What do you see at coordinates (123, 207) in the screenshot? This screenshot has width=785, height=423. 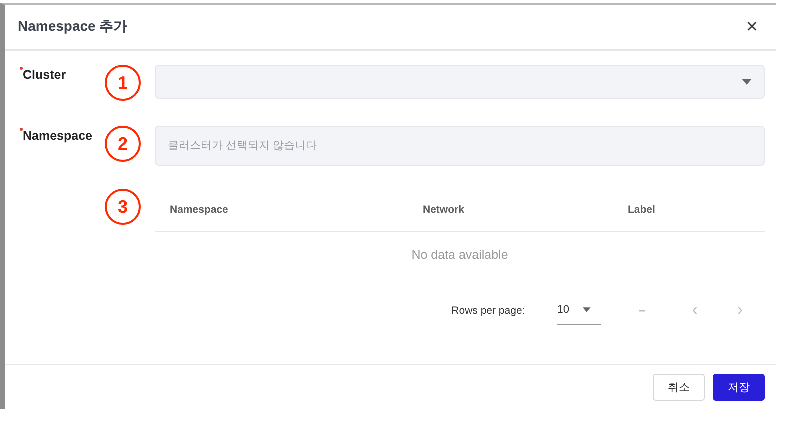 I see `step-marker: 3` at bounding box center [123, 207].